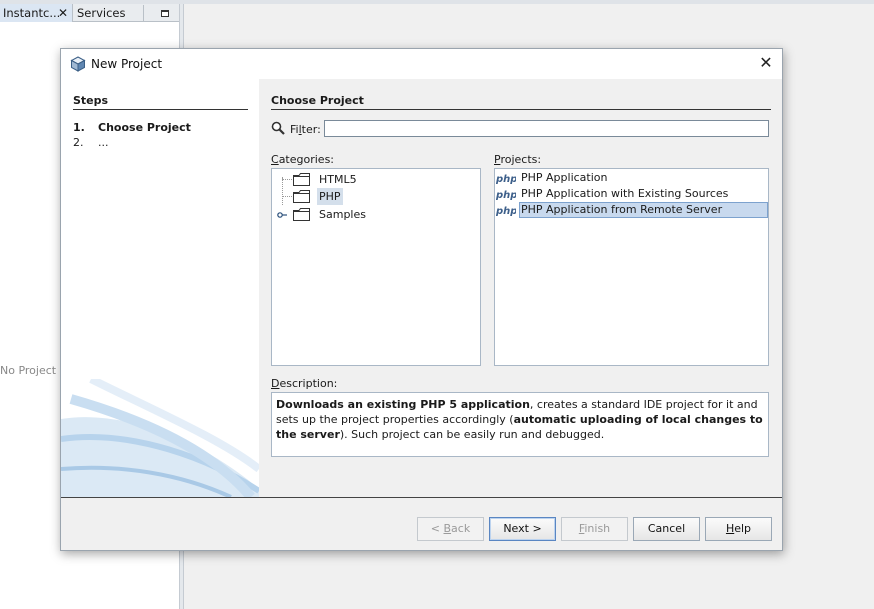  I want to click on description-bold: Downloads an existing PHP 5 application, so click(403, 404).